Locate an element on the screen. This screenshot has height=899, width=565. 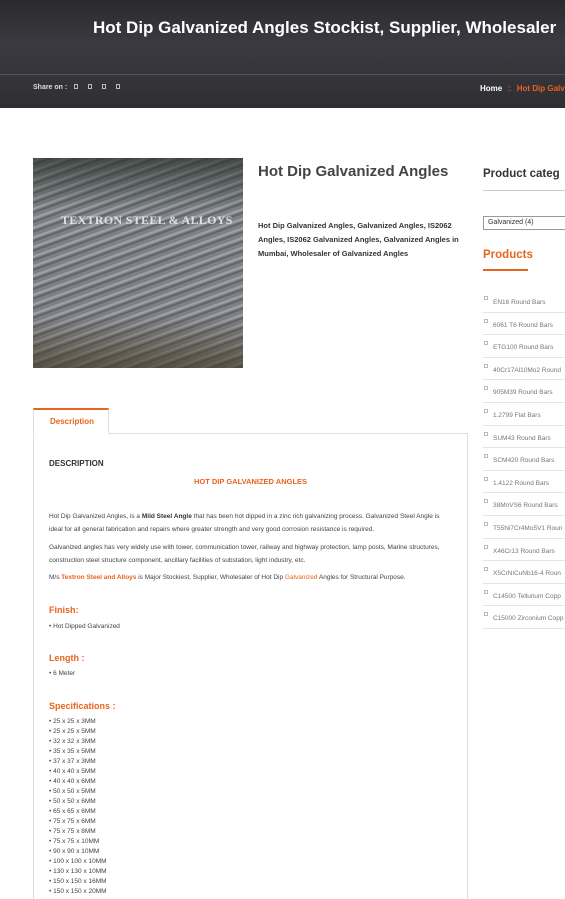
sidebar-product-item: 905M39 Round Bars is located at coordinates (524, 391).